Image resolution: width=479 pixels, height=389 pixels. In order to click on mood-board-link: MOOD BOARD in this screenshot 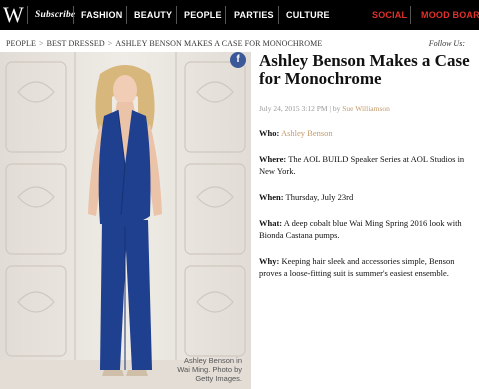, I will do `click(450, 15)`.